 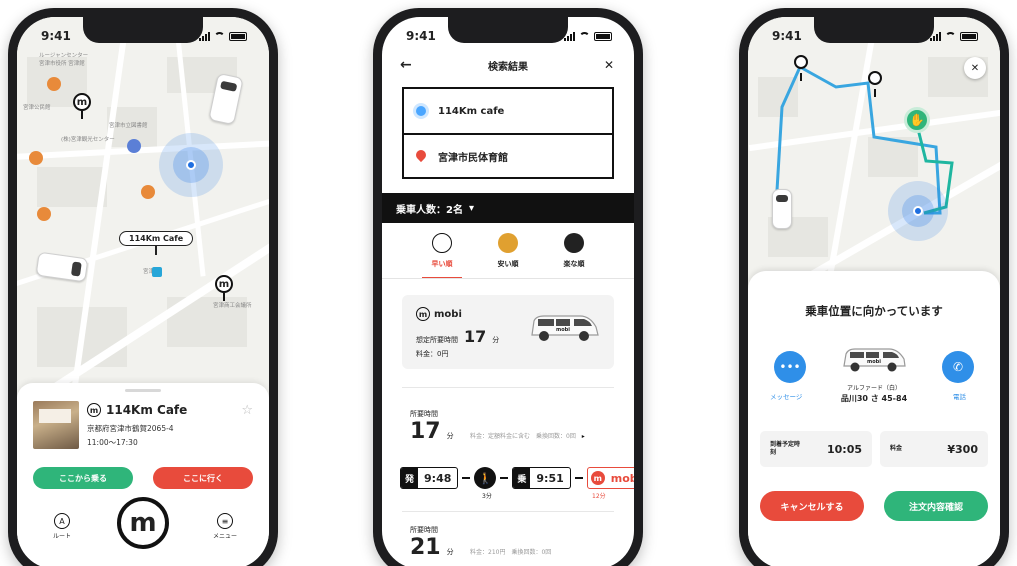 What do you see at coordinates (874, 157) in the screenshot?
I see `map-view: ✋` at bounding box center [874, 157].